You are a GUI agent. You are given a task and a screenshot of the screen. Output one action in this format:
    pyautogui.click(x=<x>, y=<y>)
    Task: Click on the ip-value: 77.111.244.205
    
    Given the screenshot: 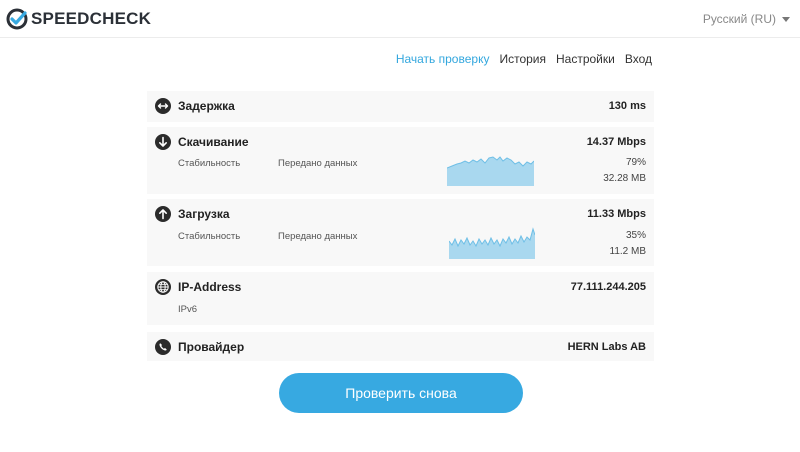 What is the action you would take?
    pyautogui.click(x=608, y=287)
    